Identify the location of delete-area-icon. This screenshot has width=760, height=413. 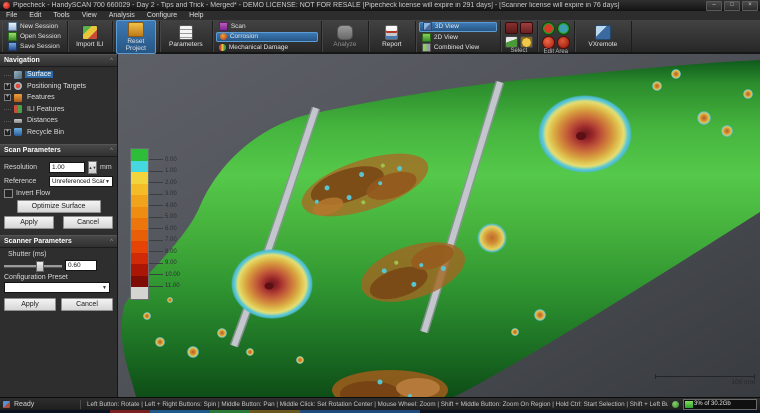
(563, 42).